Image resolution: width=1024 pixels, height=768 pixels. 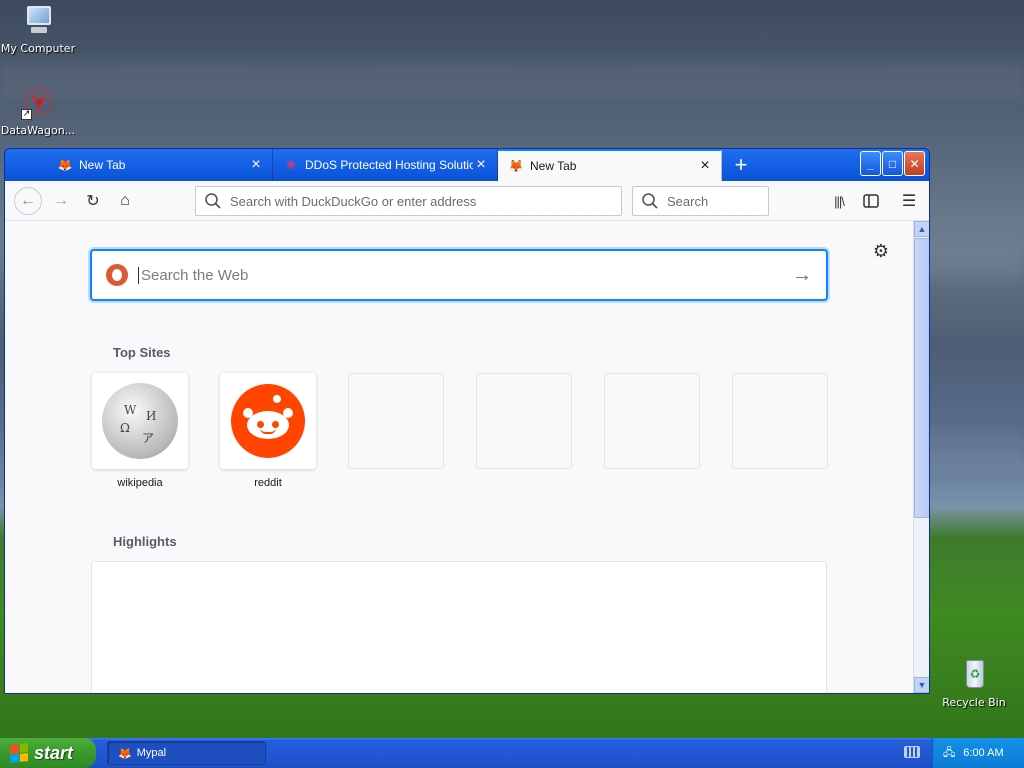 I want to click on top-site-label: reddit, so click(x=268, y=483).